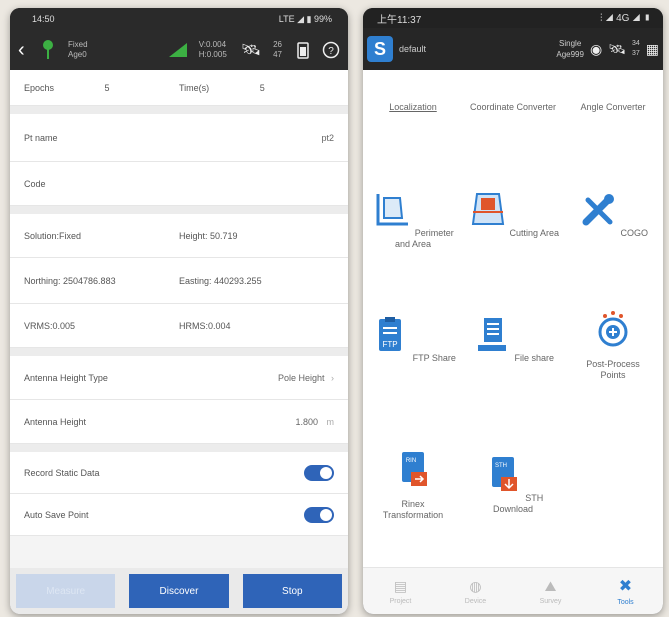 The image size is (669, 617). Describe the element at coordinates (78, 50) in the screenshot. I see `fix-status: Fixed Age0` at that location.